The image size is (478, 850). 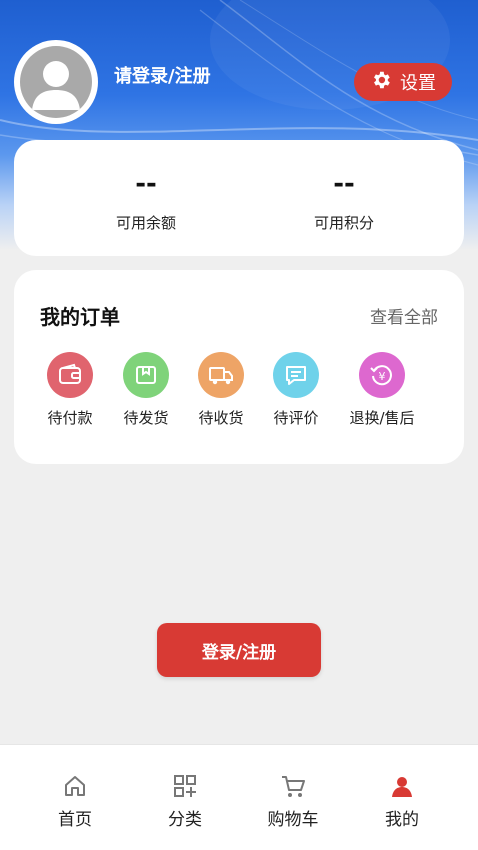 I want to click on order-pending-payment: 待付款, so click(x=70, y=390).